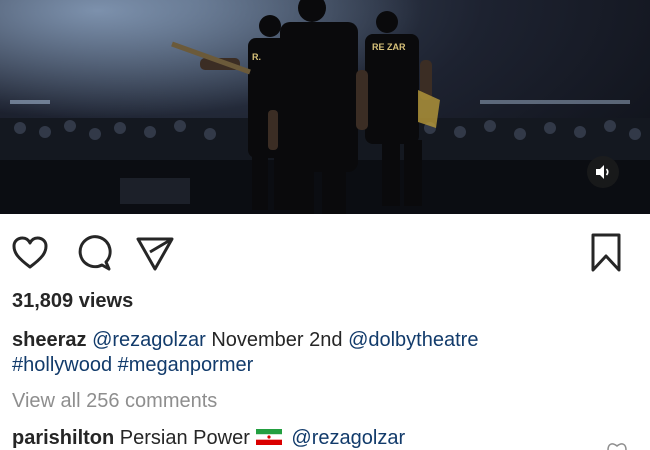  I want to click on iran-flag-icon, so click(268, 437).